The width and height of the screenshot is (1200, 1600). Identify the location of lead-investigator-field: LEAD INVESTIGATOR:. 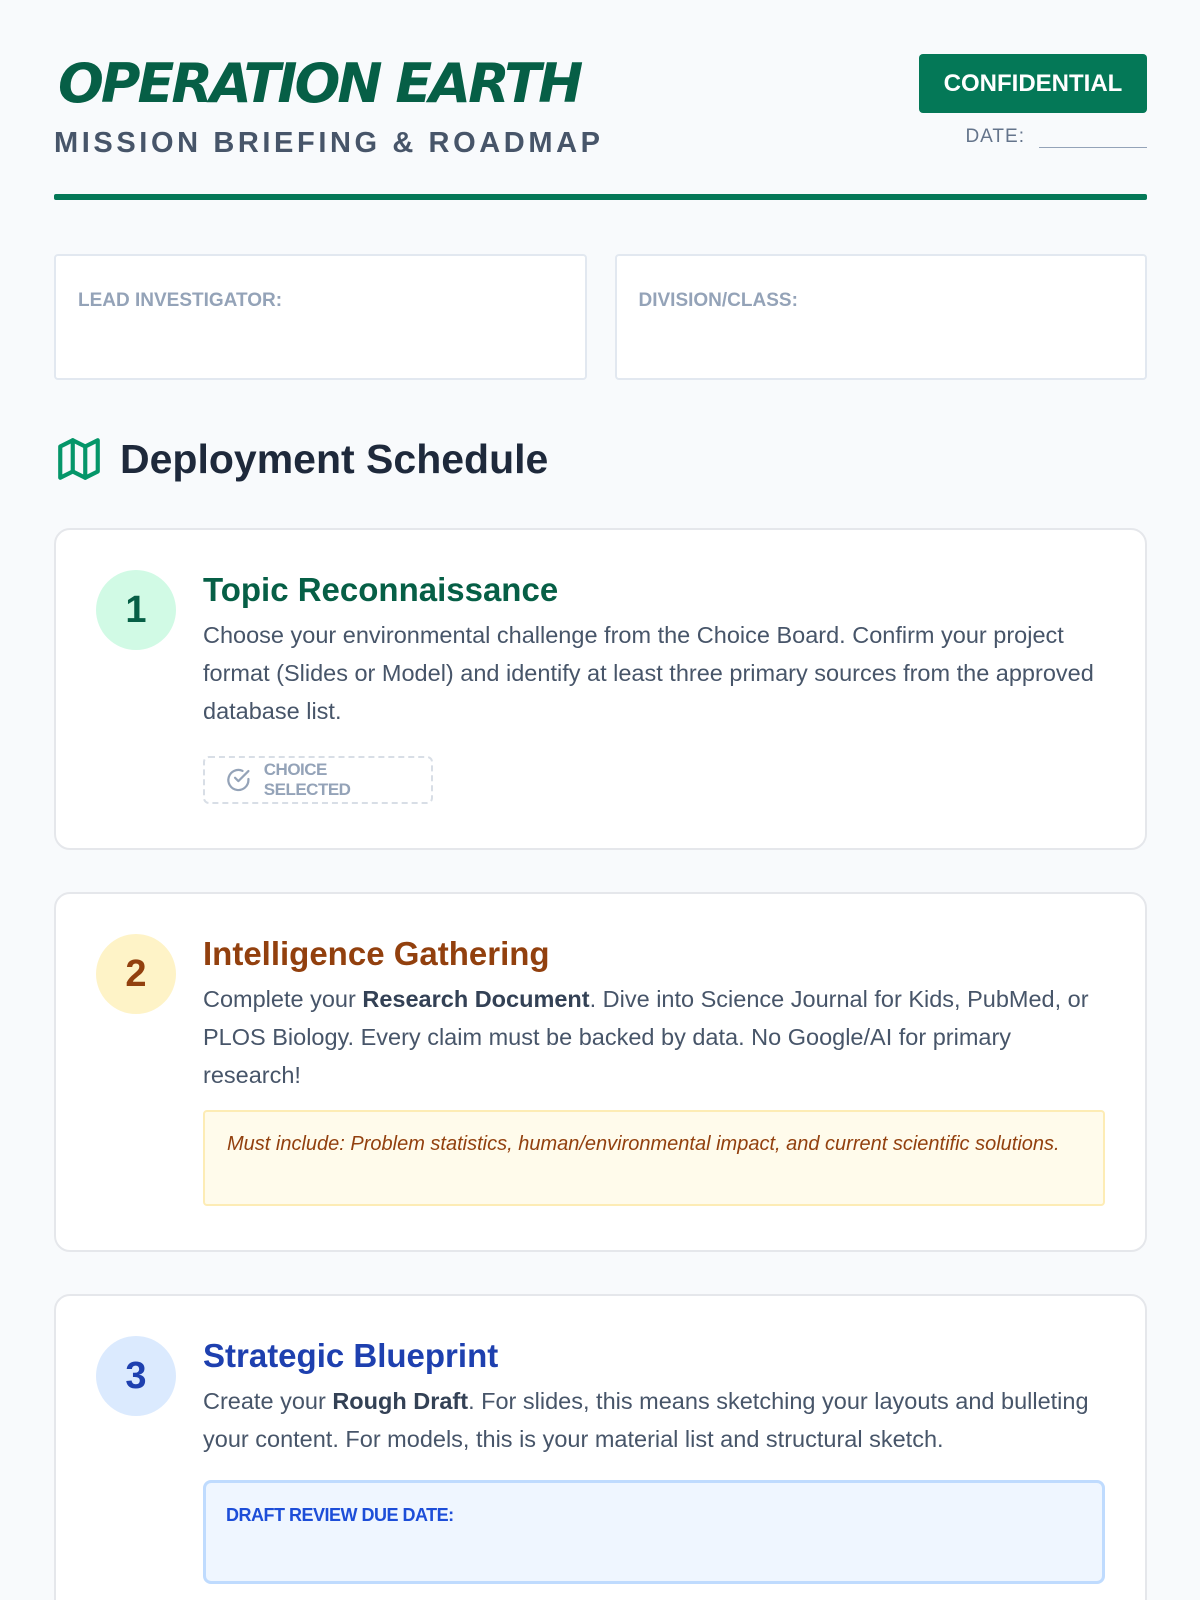
(320, 317).